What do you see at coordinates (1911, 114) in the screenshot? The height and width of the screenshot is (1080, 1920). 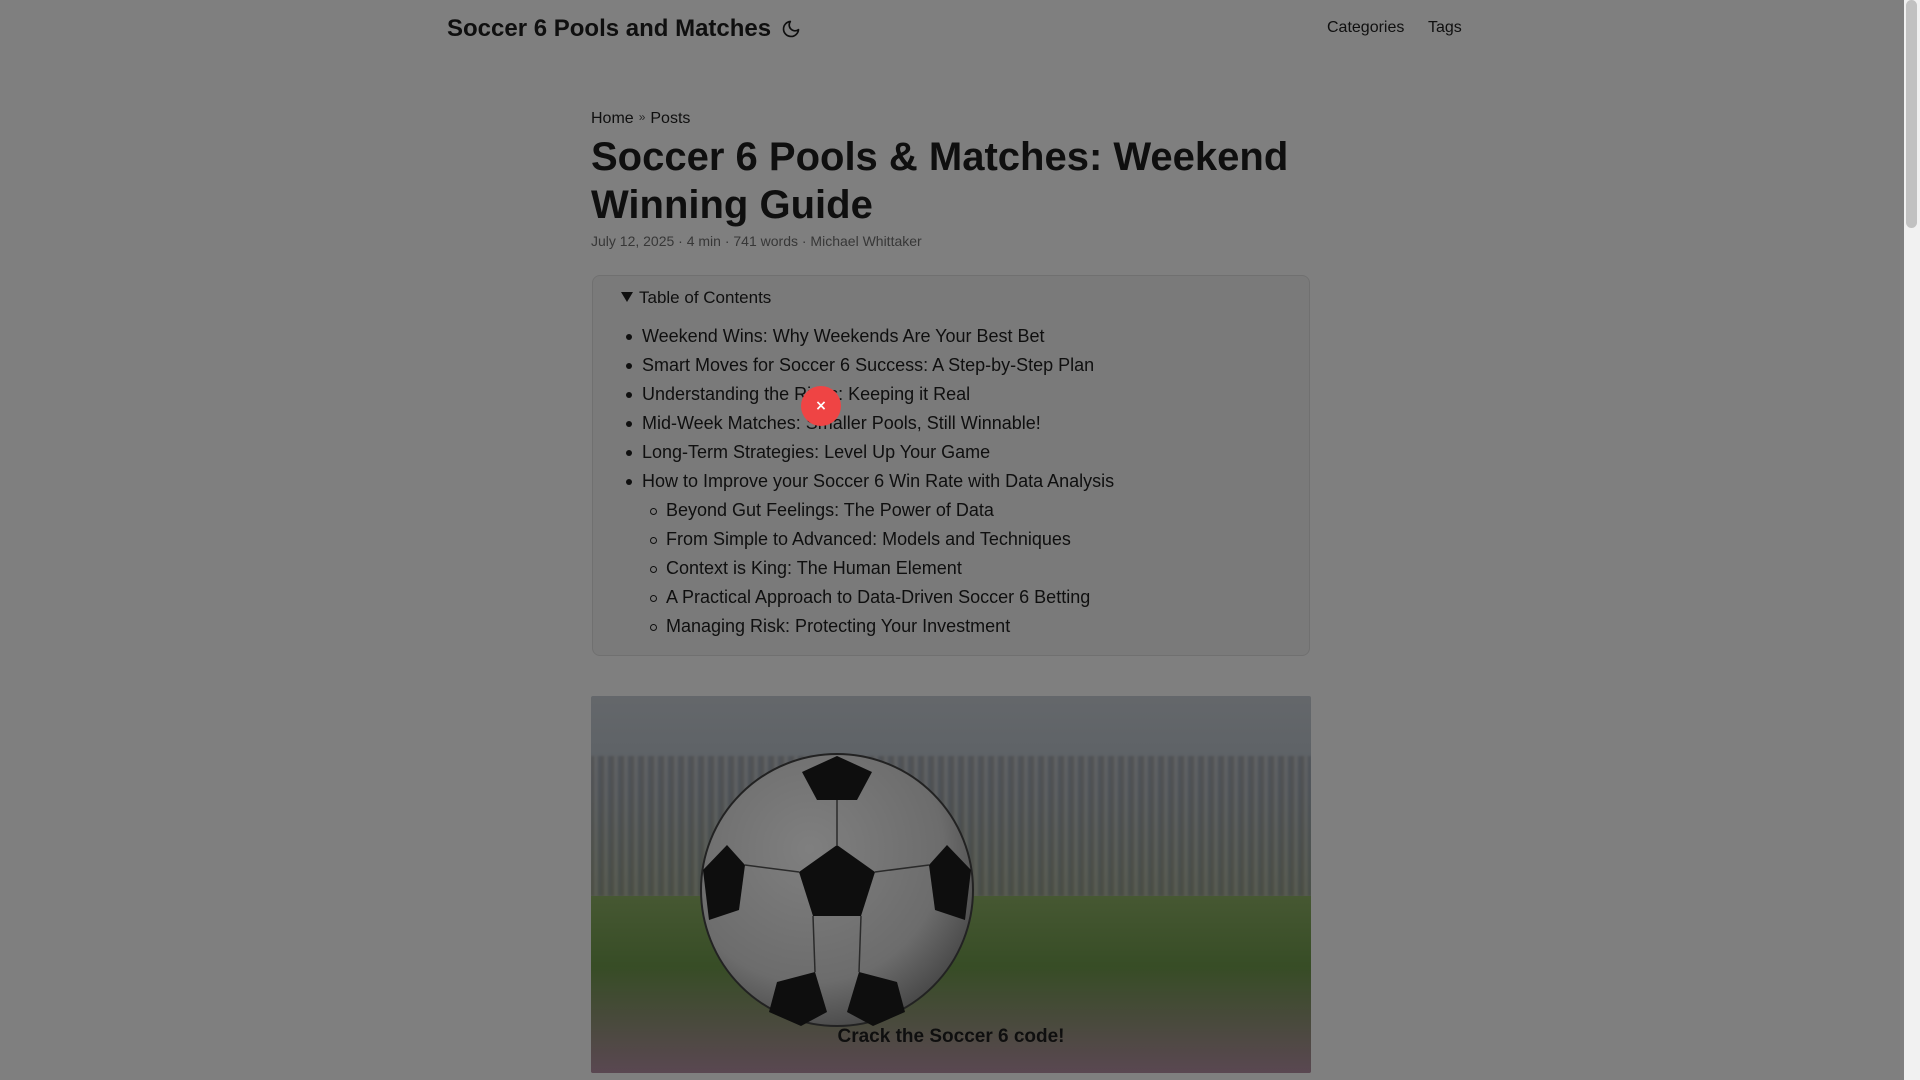 I see `scrollbar-thumb` at bounding box center [1911, 114].